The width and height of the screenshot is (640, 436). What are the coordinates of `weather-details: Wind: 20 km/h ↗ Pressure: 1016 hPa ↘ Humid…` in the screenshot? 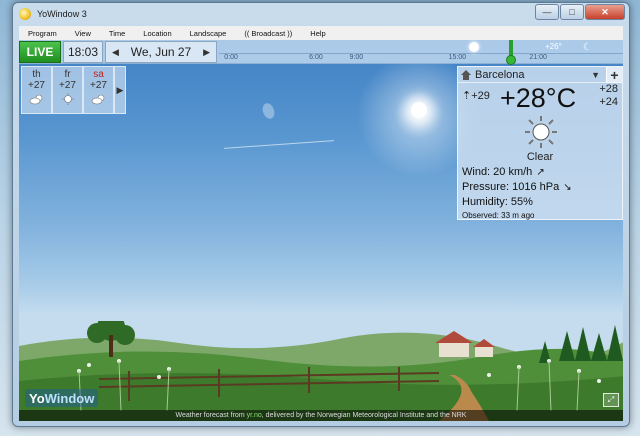 It's located at (517, 194).